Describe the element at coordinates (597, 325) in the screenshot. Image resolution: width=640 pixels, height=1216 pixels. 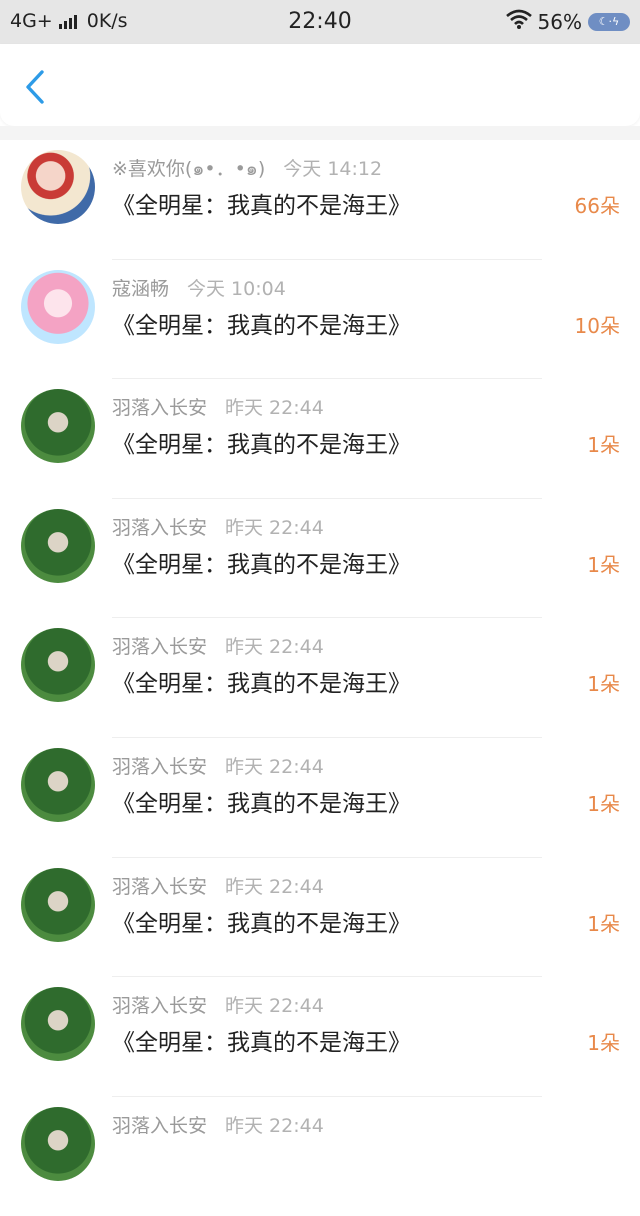
I see `flower-count: 10朵` at that location.